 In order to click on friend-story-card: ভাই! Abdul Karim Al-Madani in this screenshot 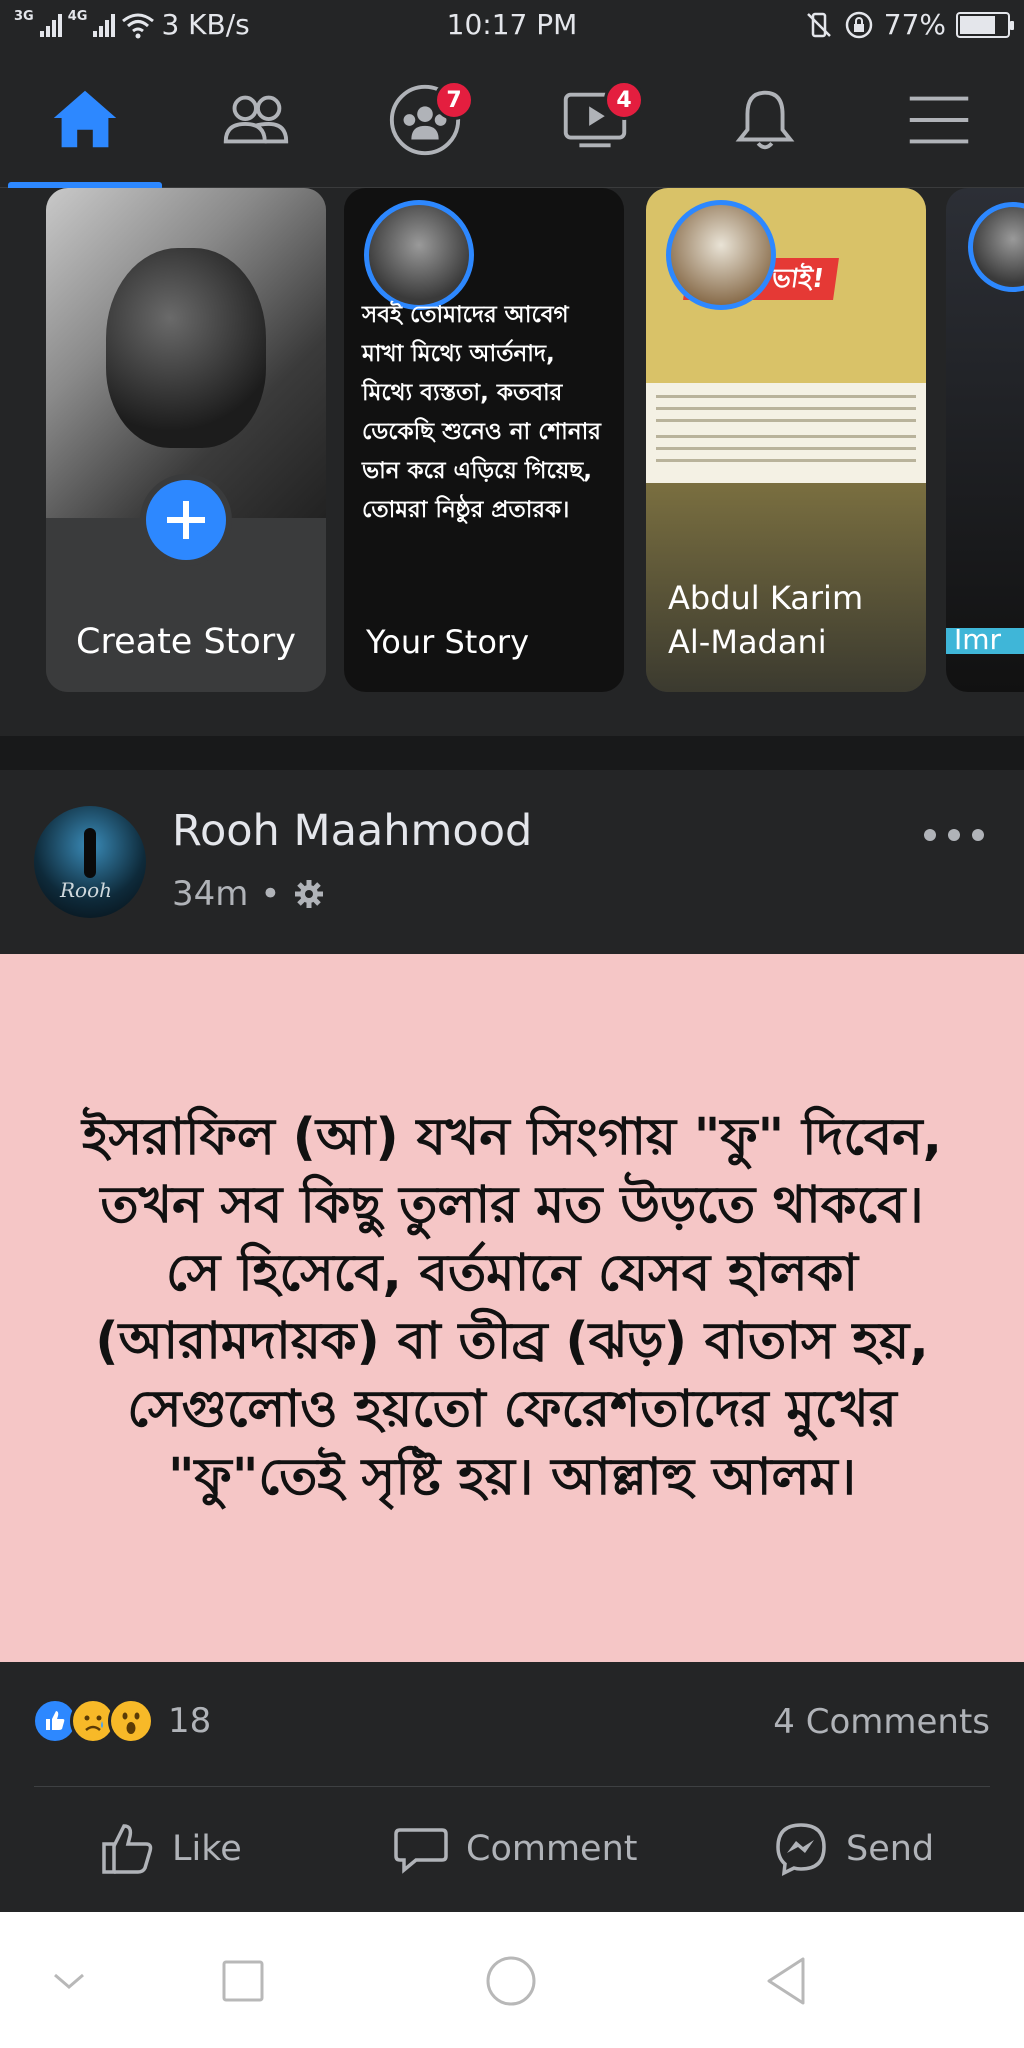, I will do `click(786, 440)`.